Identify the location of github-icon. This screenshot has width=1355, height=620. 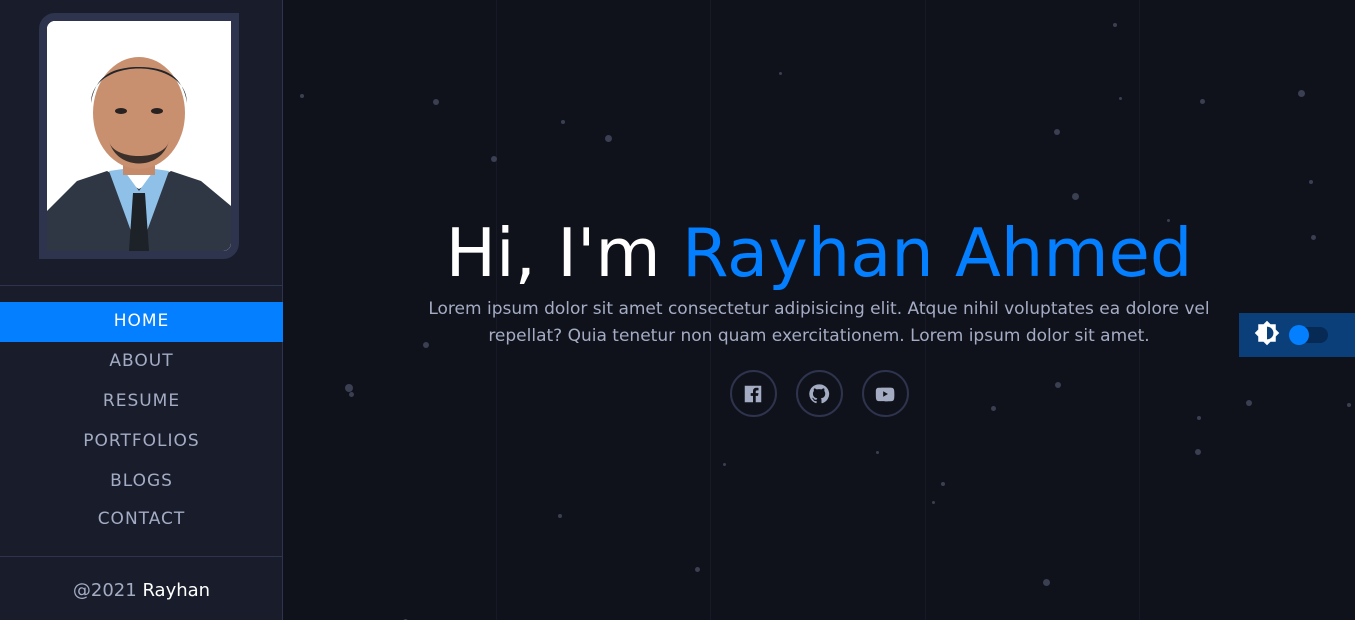
(819, 393).